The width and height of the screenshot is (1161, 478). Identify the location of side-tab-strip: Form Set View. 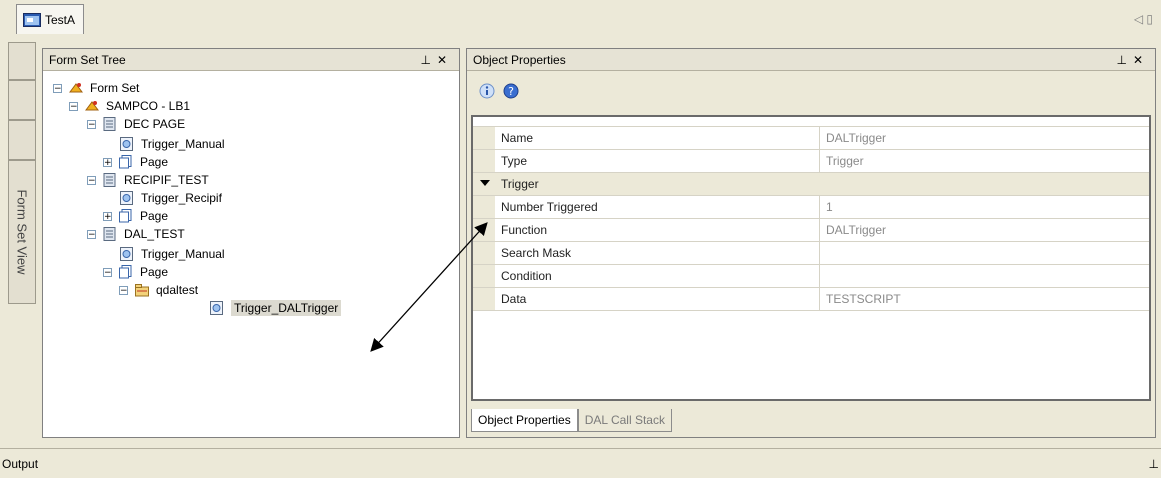
(23, 237).